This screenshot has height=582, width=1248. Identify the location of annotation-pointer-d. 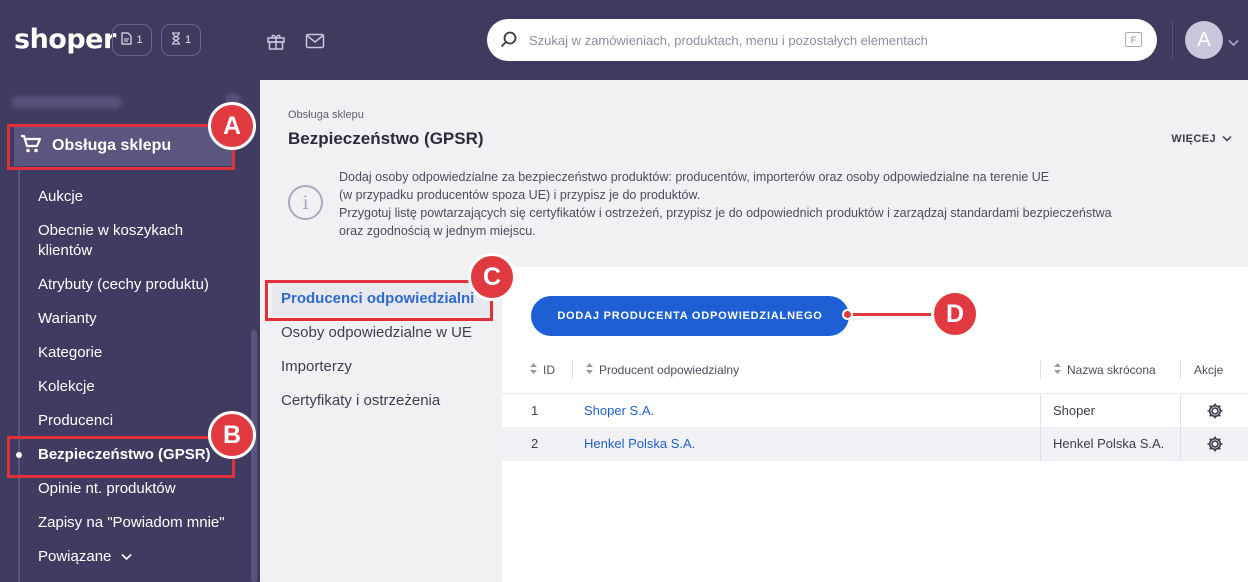
(891, 314).